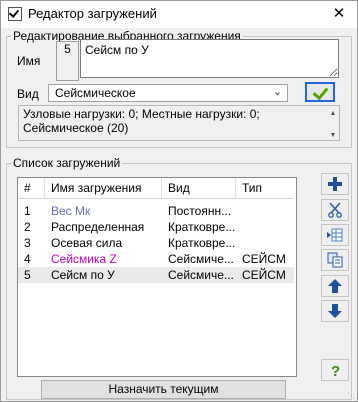  I want to click on close-button: ✕, so click(339, 14).